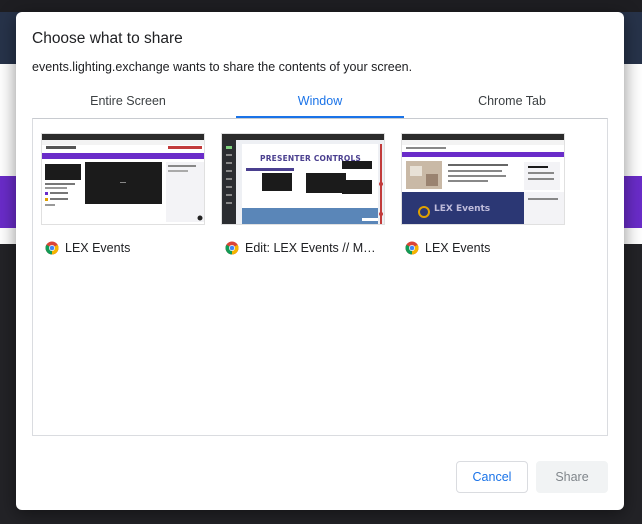  I want to click on thumb-heading: PRESENTER CONTROLS, so click(311, 158).